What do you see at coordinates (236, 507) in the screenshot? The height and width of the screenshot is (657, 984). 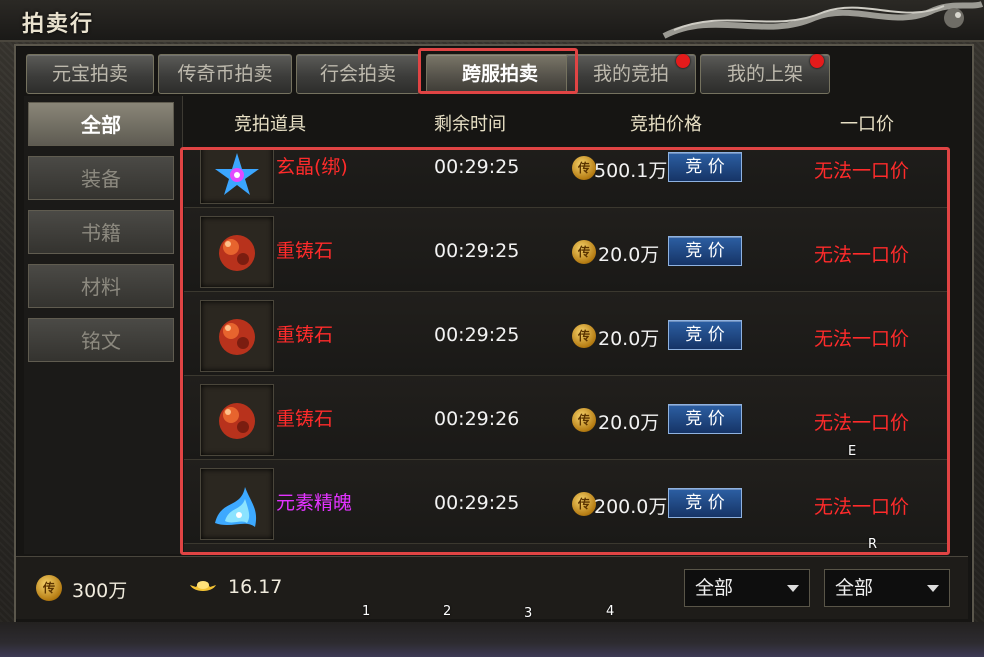 I see `blue-spirit-icon` at bounding box center [236, 507].